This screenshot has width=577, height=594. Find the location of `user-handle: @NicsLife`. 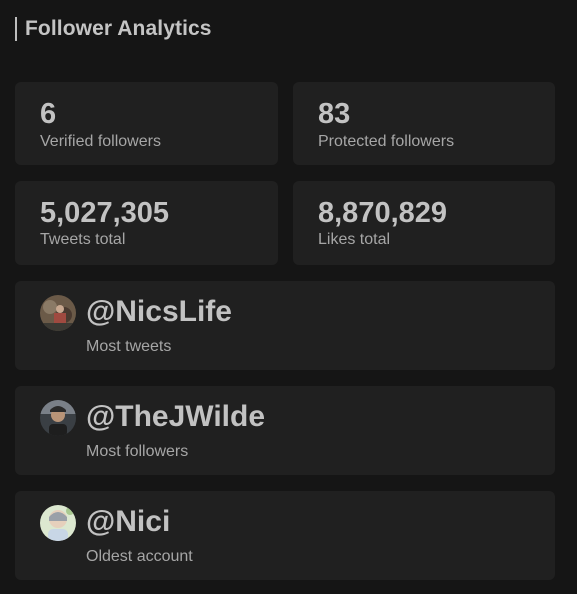

user-handle: @NicsLife is located at coordinates (159, 312).